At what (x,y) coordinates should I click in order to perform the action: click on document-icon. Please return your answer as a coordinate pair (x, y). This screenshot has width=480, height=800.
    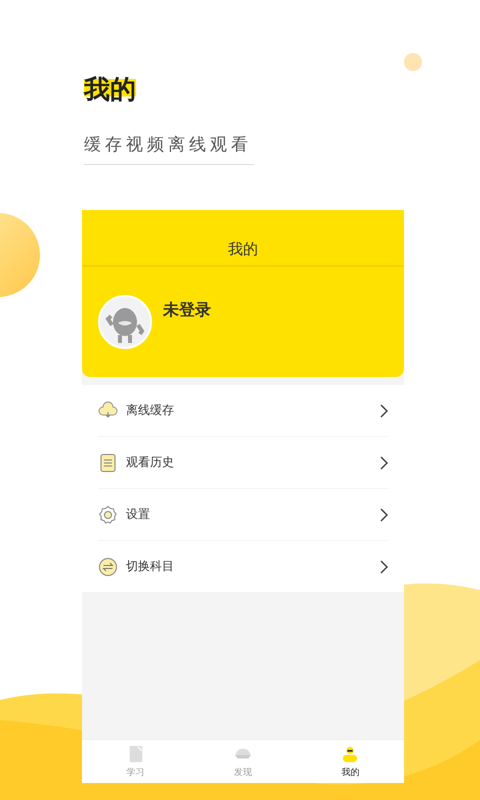
    Looking at the image, I should click on (108, 462).